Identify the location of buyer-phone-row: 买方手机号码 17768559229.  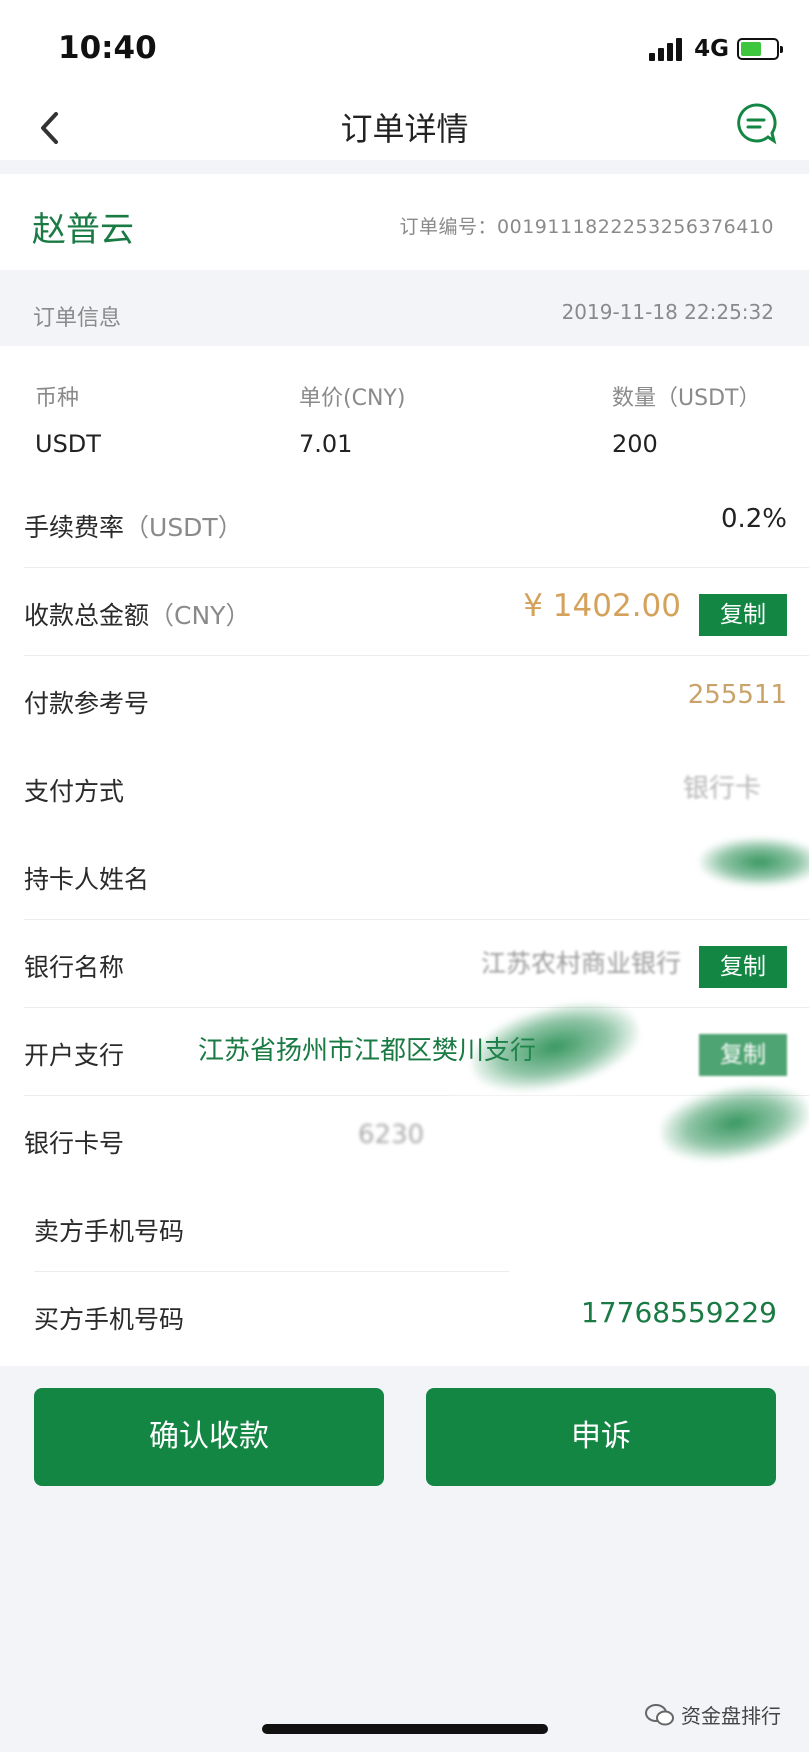
(404, 1316).